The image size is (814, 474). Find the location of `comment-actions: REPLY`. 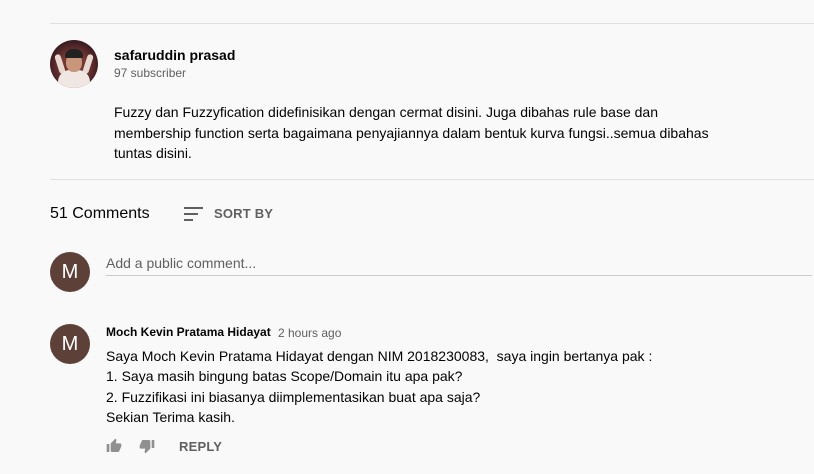

comment-actions: REPLY is located at coordinates (164, 446).